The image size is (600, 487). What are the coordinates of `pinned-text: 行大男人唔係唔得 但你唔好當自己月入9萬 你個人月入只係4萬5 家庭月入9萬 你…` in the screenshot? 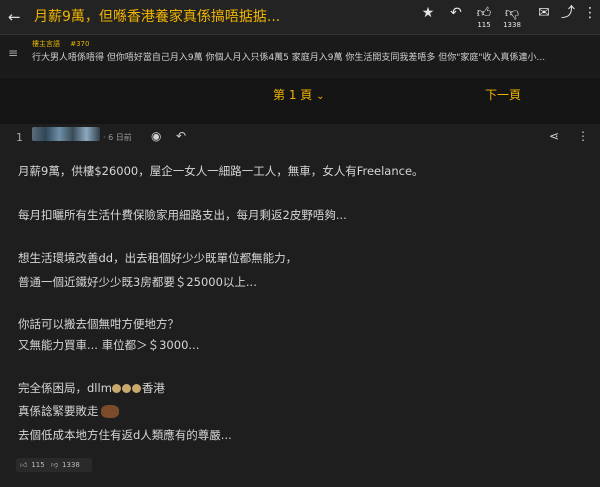 It's located at (289, 58).